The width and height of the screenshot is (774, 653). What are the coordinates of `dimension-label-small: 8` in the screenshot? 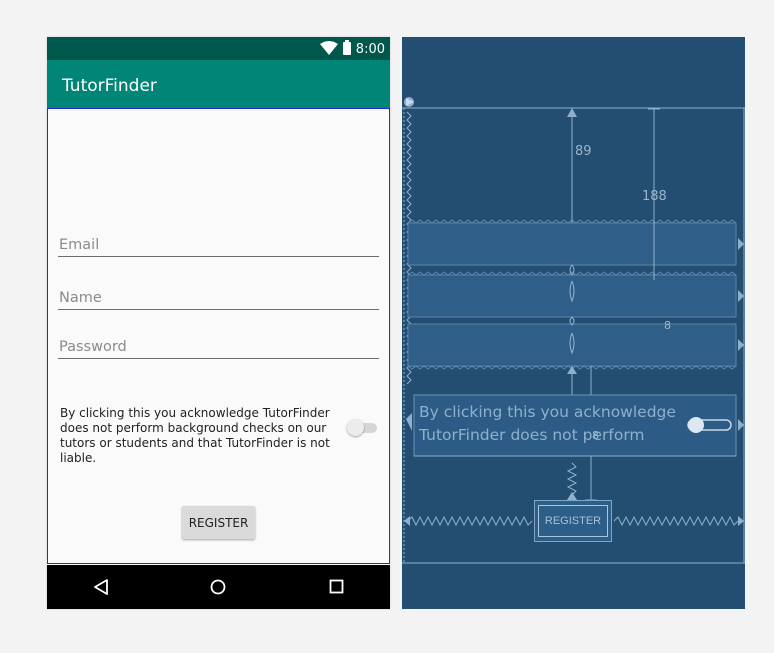 It's located at (667, 325).